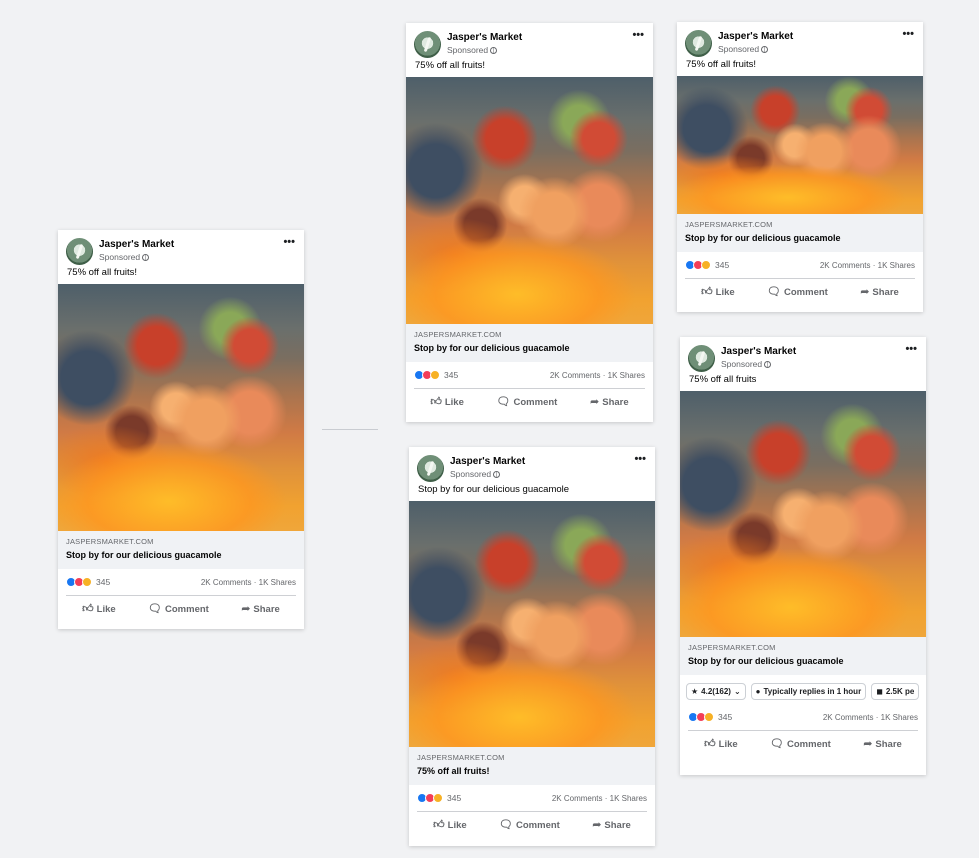  I want to click on sponsored-label: Sponsored, so click(136, 257).